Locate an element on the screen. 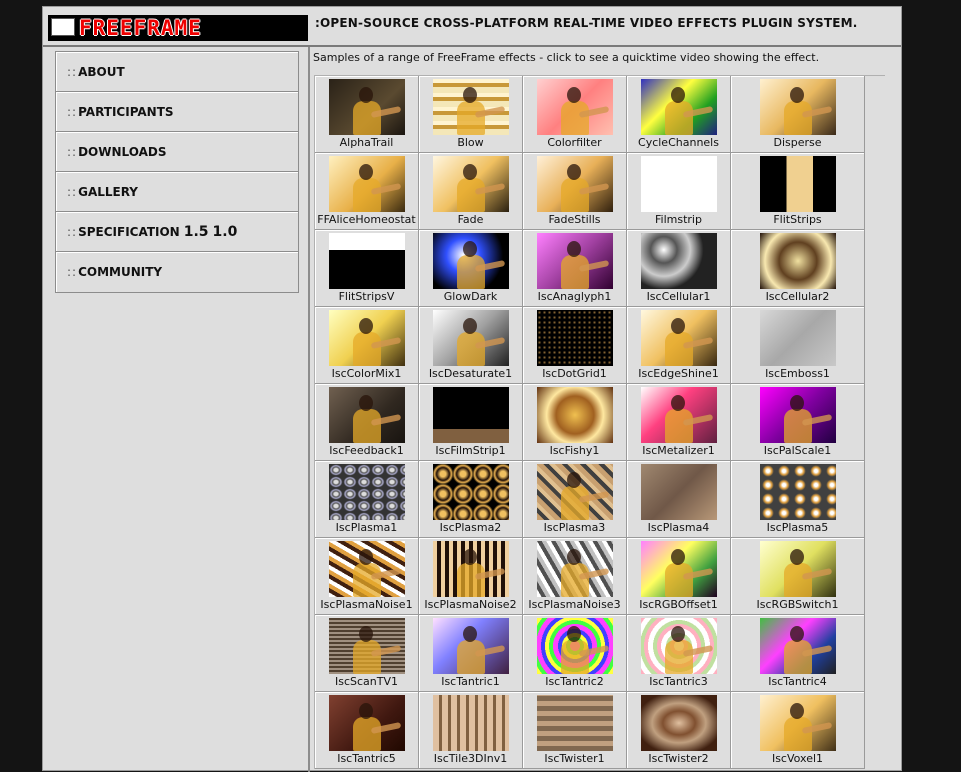  effect-cell: FlitStripsV is located at coordinates (367, 268).